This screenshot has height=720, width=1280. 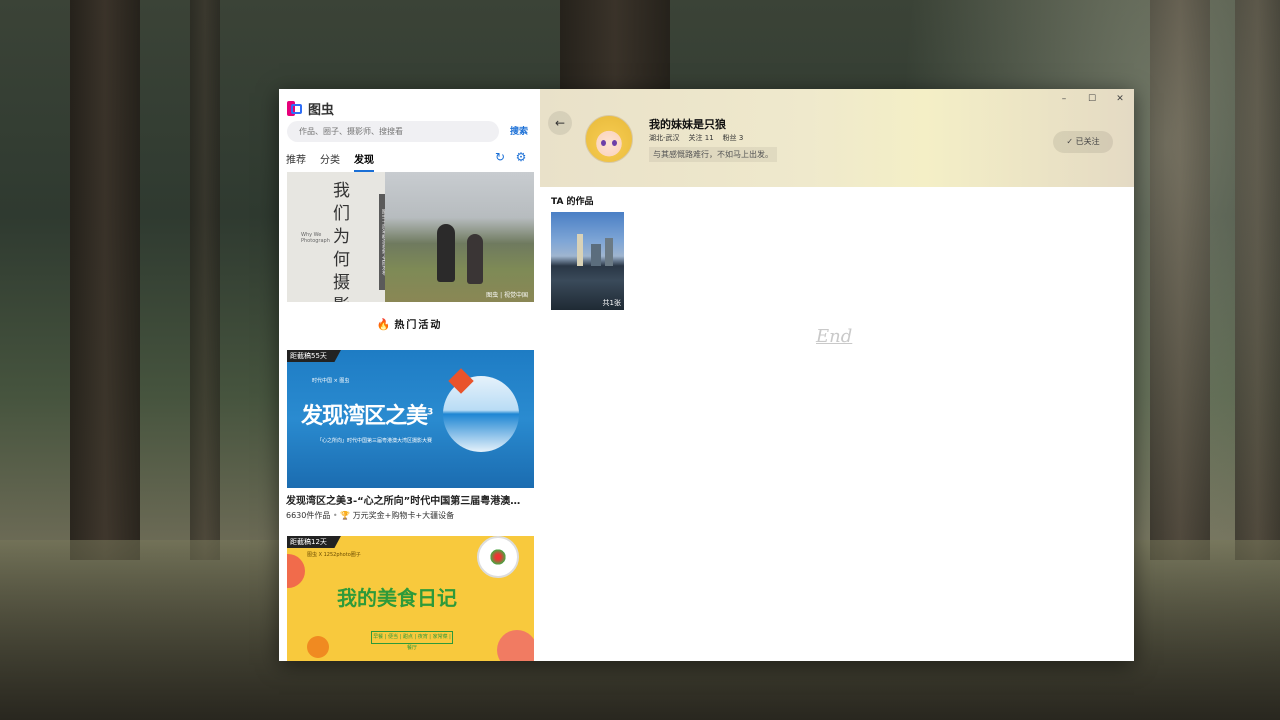 What do you see at coordinates (713, 154) in the screenshot?
I see `profile-bio: 与其感慨路难行，不如马上出发。` at bounding box center [713, 154].